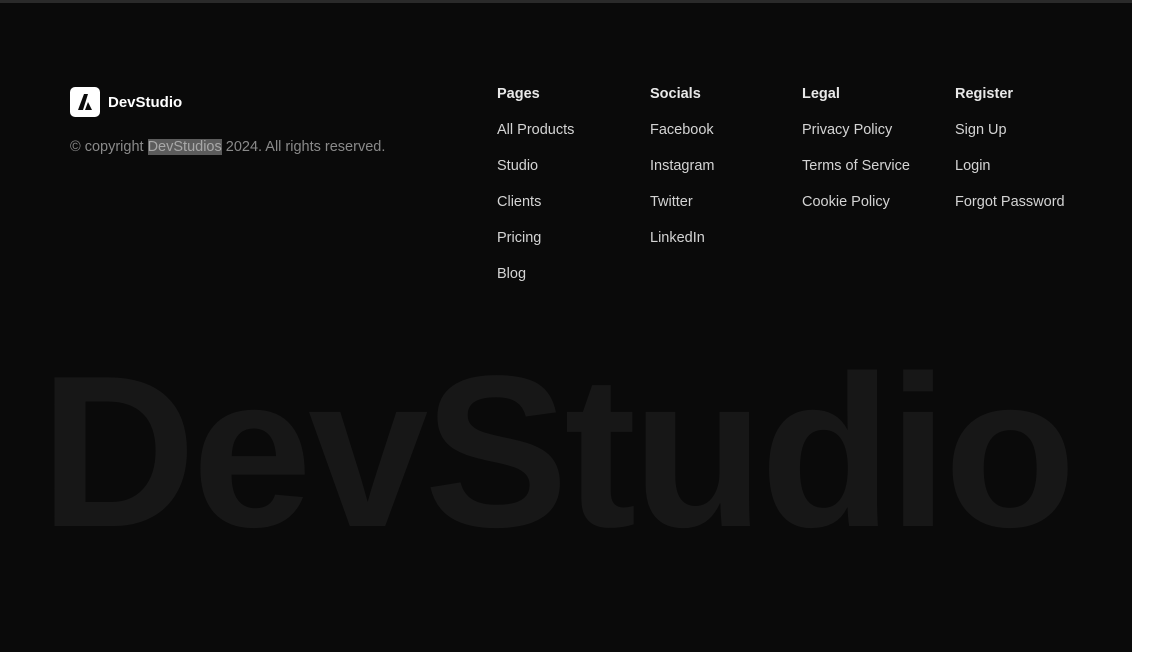 The width and height of the screenshot is (1150, 655). What do you see at coordinates (303, 147) in the screenshot?
I see `copyright-suffix: 2024. All rights reserved.` at bounding box center [303, 147].